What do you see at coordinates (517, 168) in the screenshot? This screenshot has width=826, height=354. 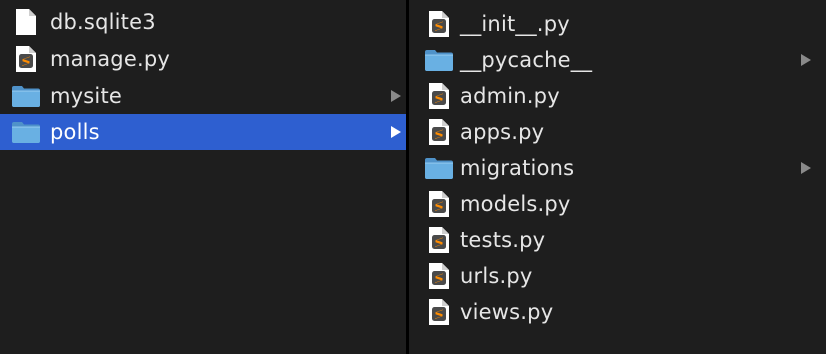 I see `item-label: migrations` at bounding box center [517, 168].